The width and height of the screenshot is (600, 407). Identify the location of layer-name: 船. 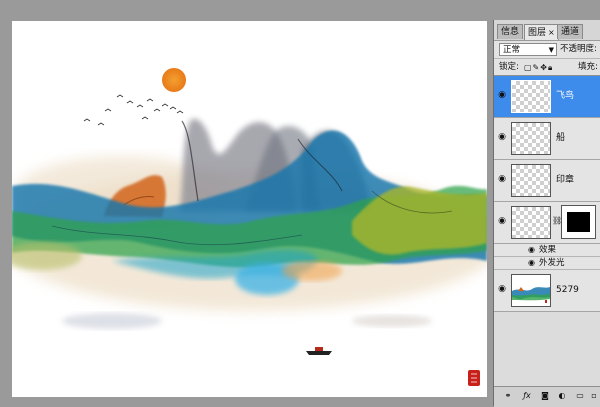
(561, 138).